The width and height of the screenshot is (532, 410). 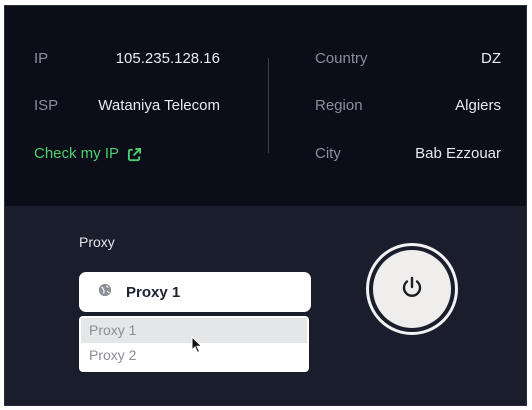 What do you see at coordinates (153, 292) in the screenshot?
I see `proxy-select-value: Proxy 1` at bounding box center [153, 292].